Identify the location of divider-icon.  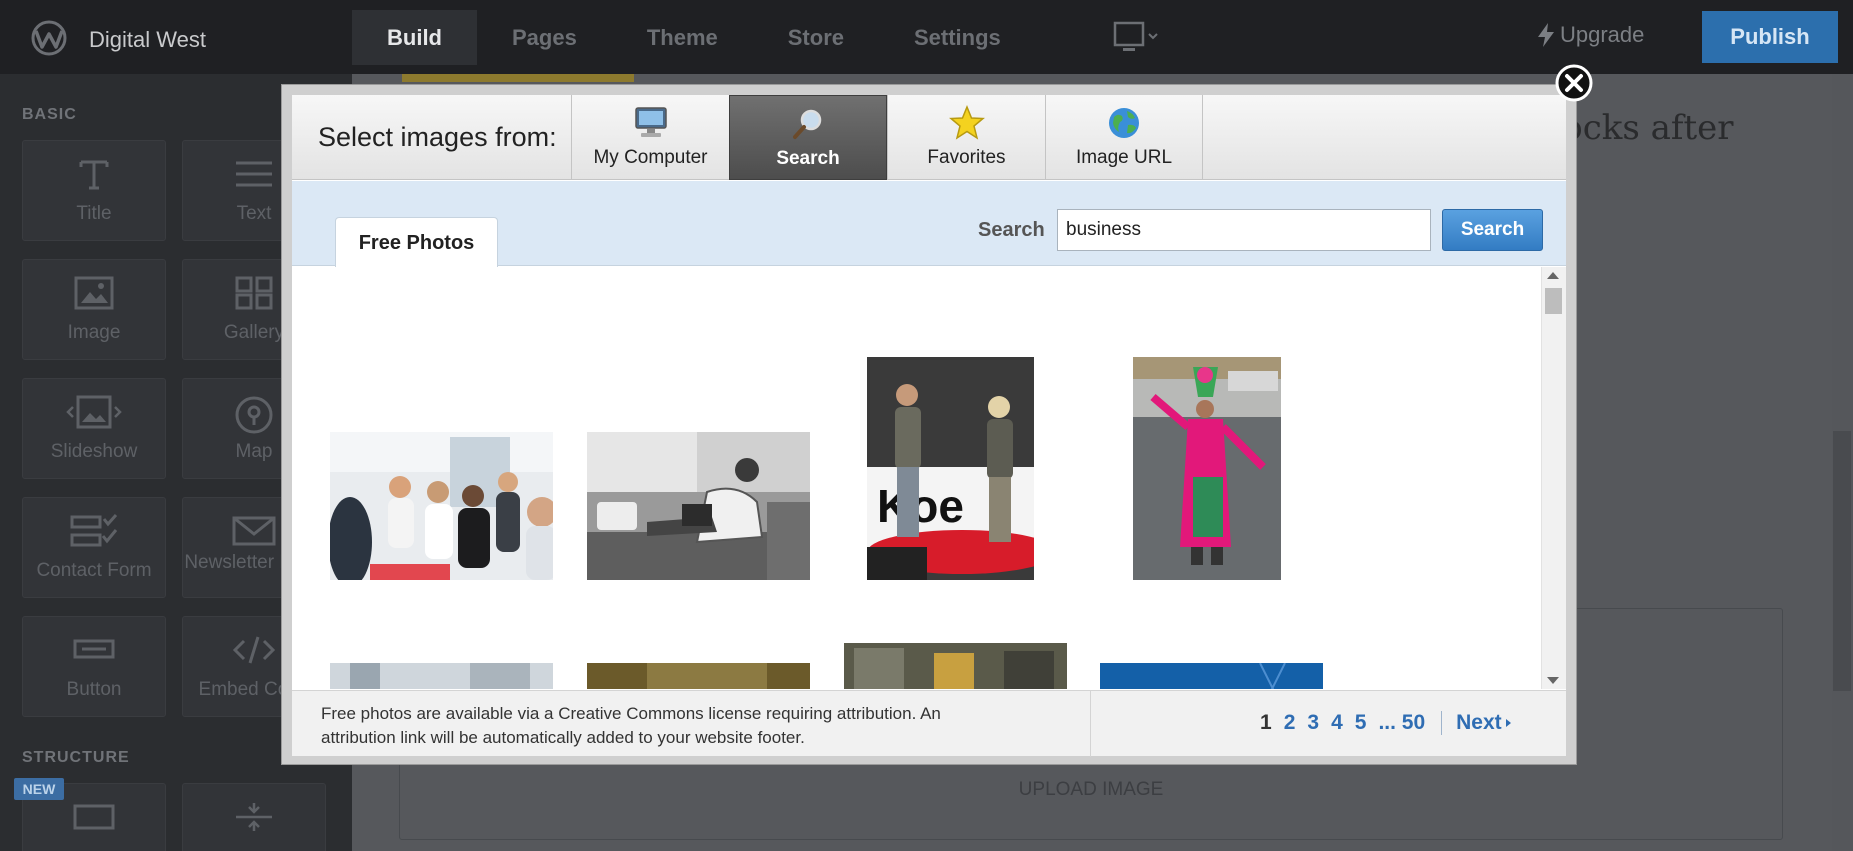
(254, 817).